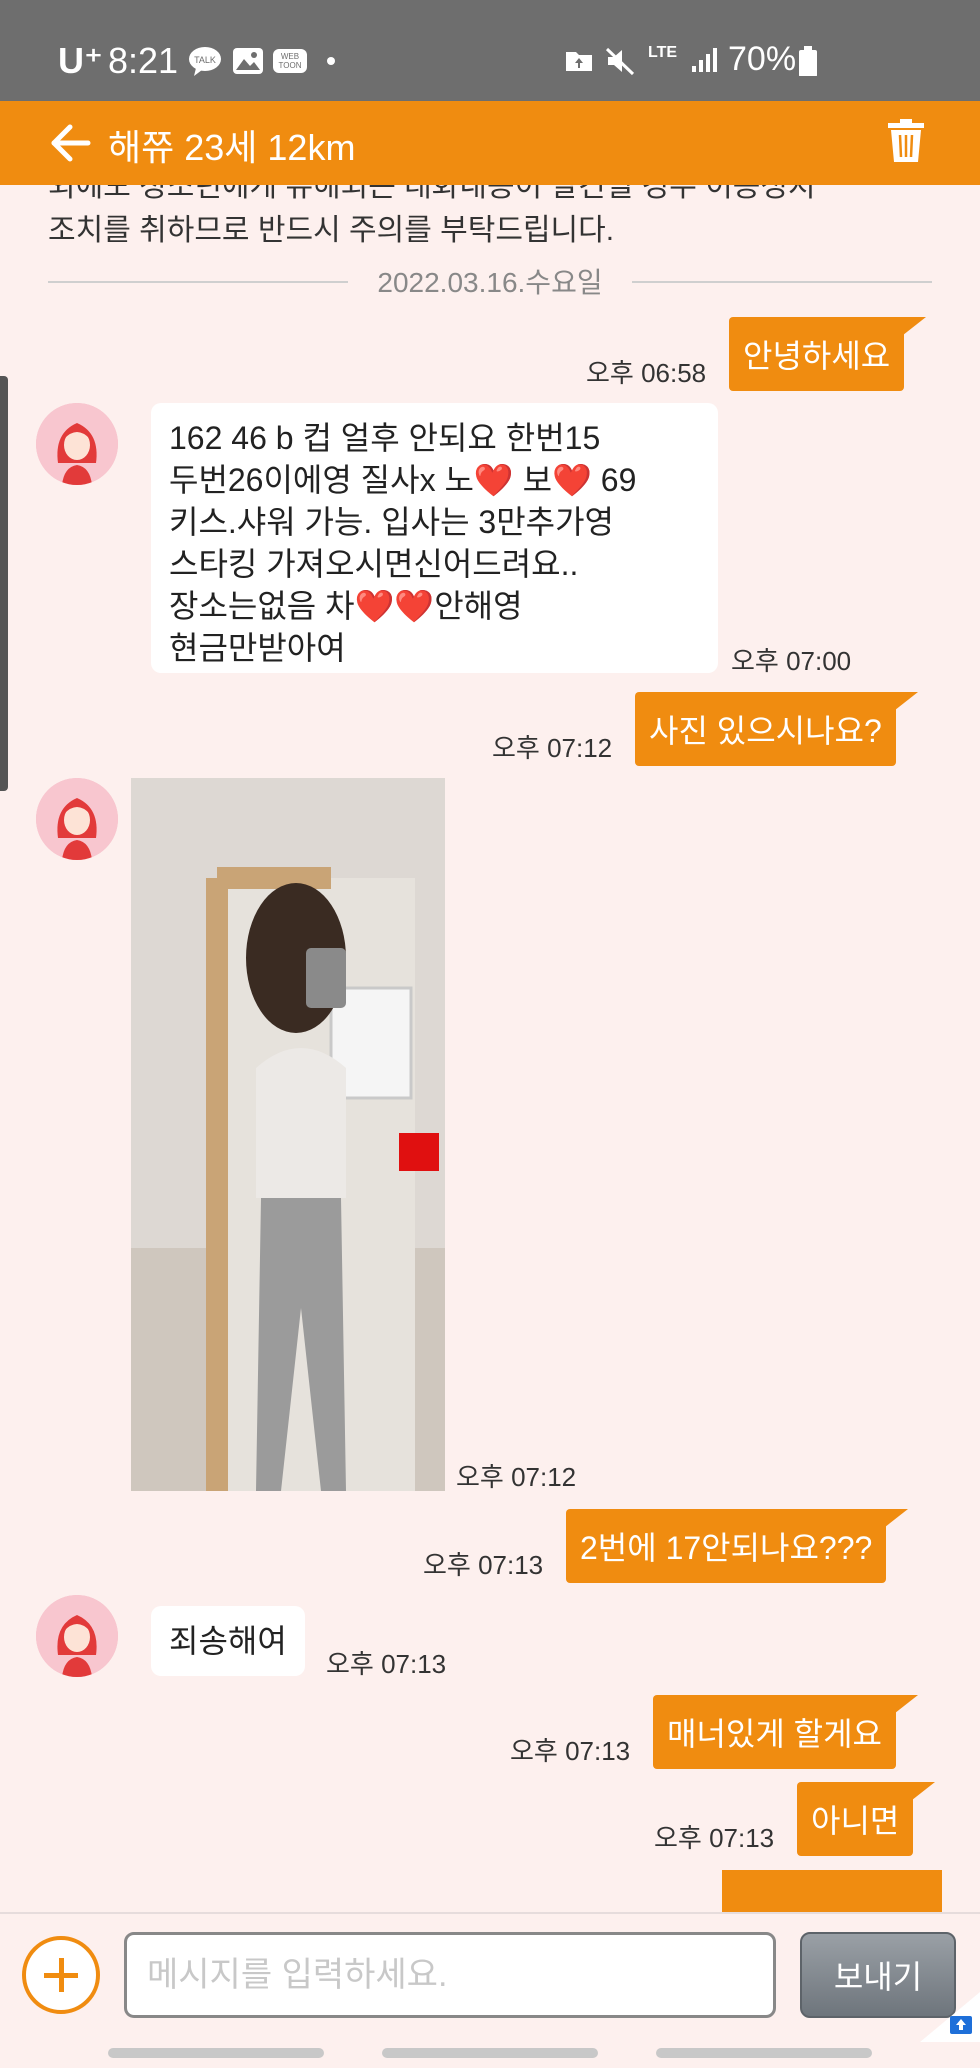 The width and height of the screenshot is (980, 2068). I want to click on trash-icon, so click(906, 141).